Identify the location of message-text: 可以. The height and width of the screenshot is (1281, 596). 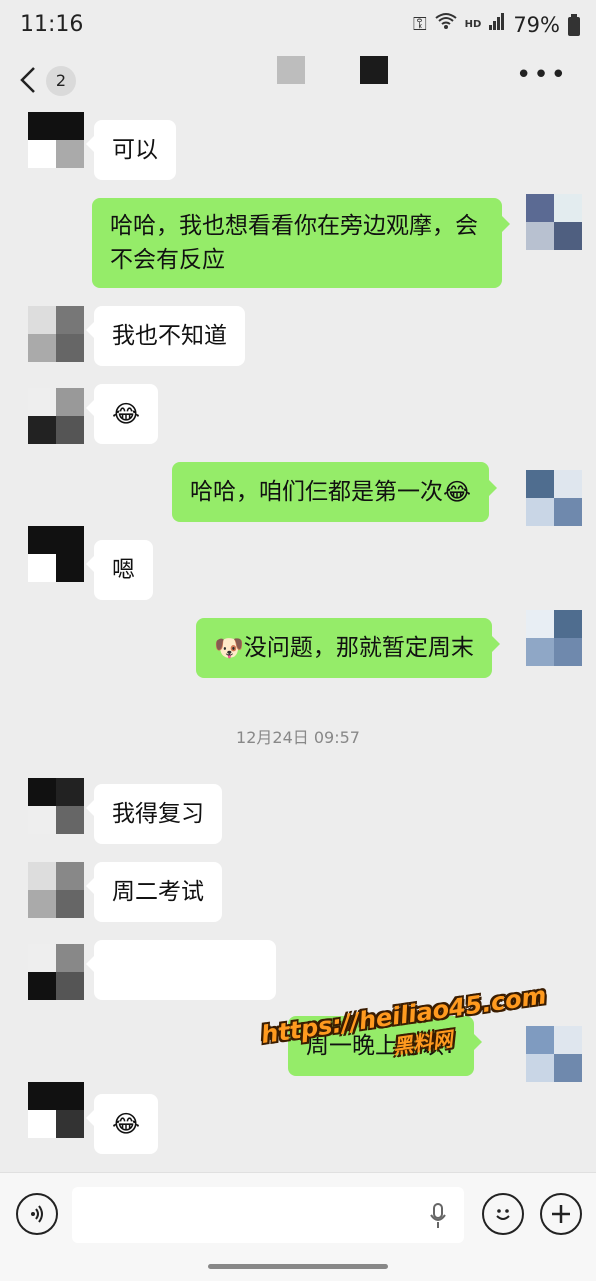
(135, 150).